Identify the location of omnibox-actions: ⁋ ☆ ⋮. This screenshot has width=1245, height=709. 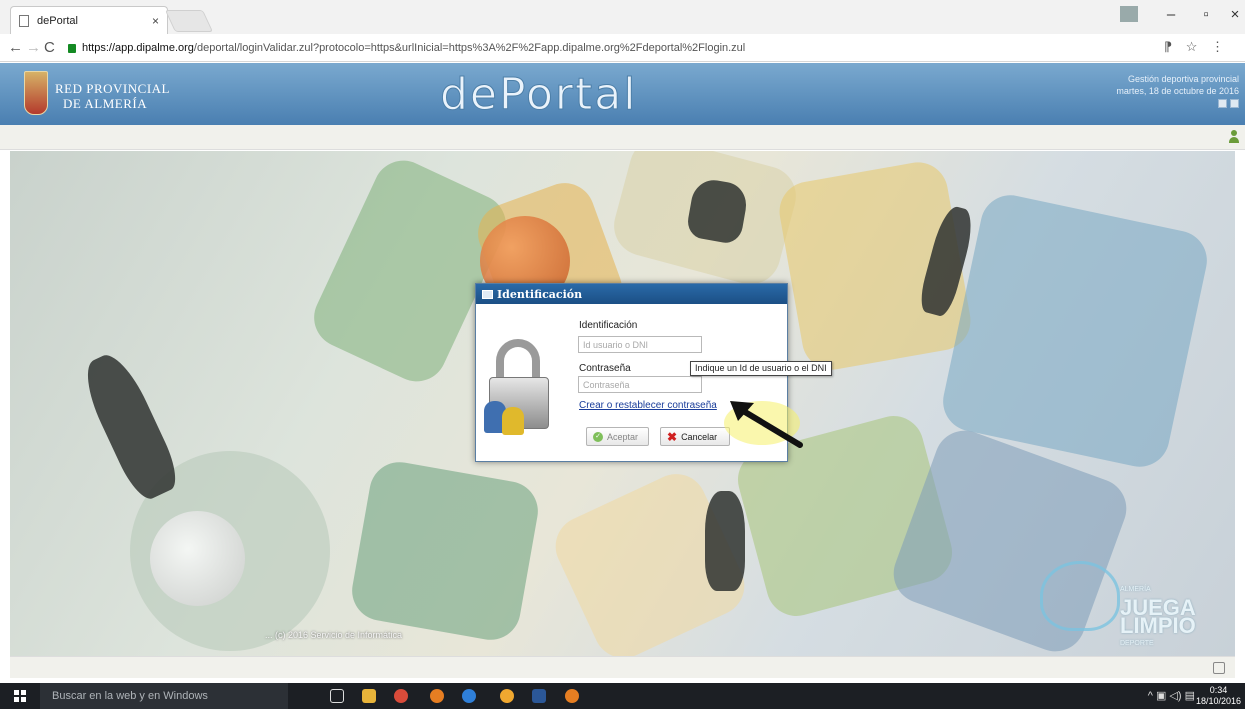
(1189, 47).